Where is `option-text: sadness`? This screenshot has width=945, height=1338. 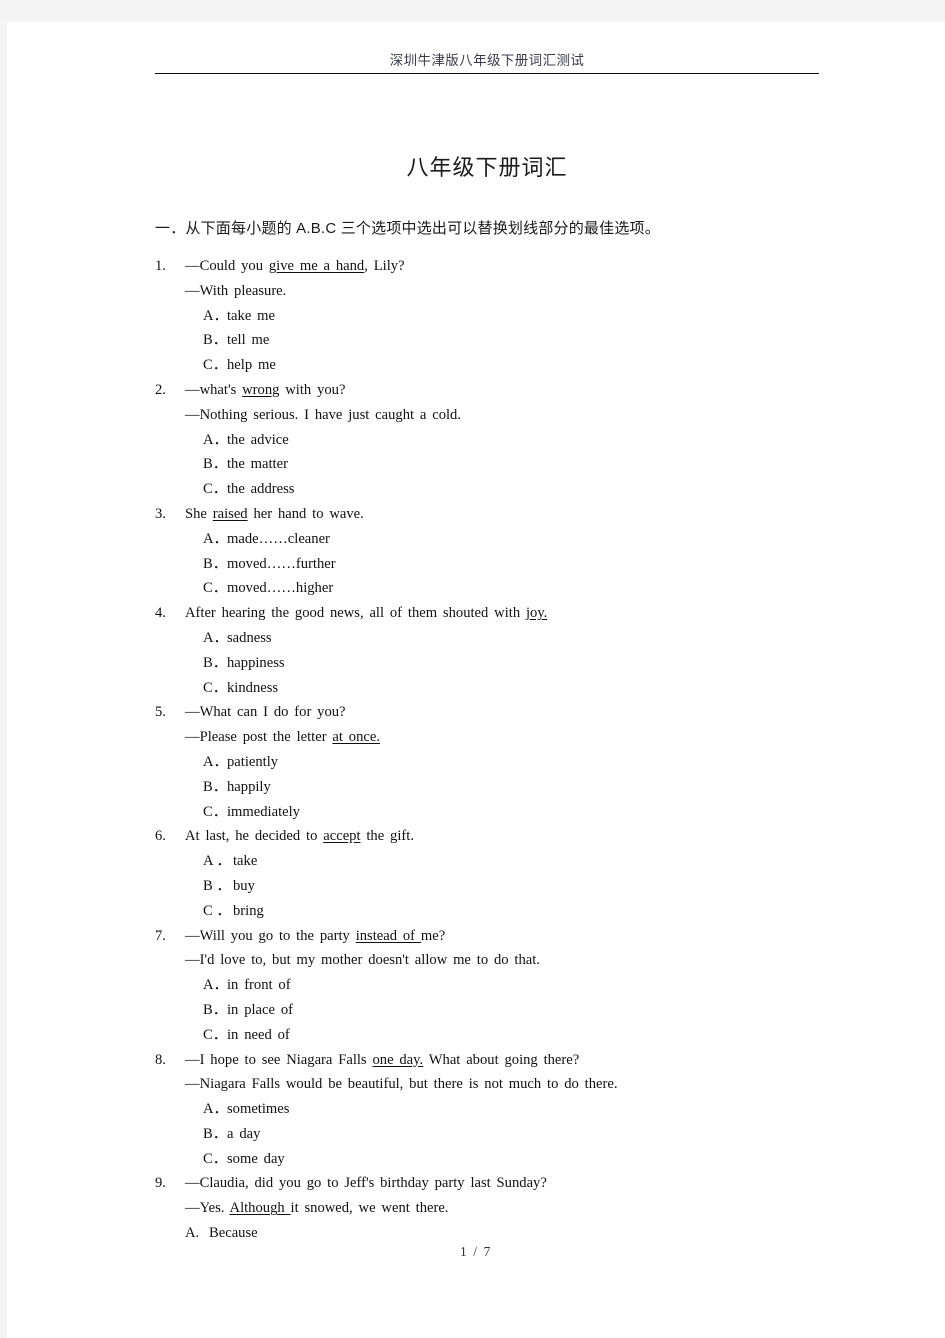 option-text: sadness is located at coordinates (249, 637).